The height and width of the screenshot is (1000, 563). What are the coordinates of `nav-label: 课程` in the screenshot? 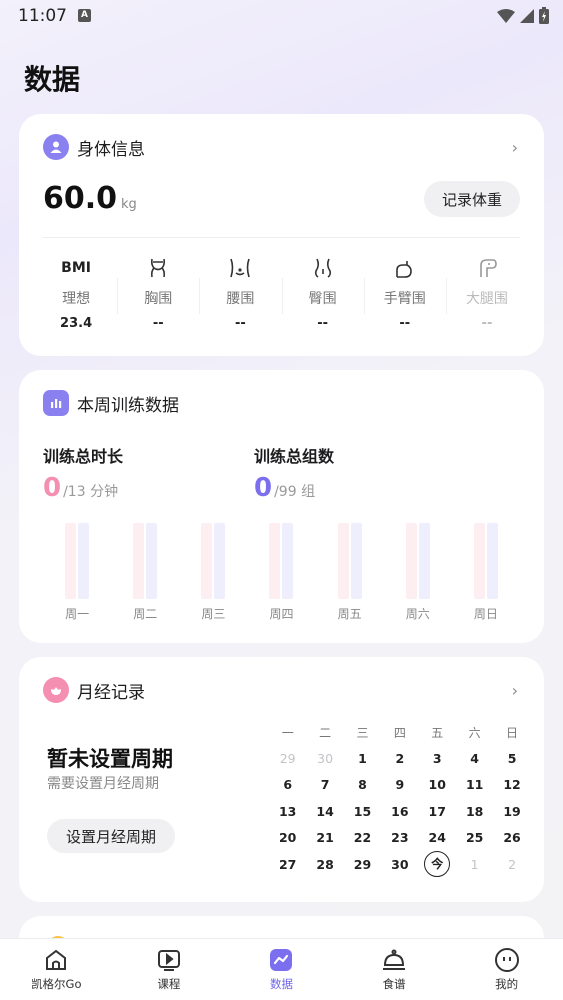 It's located at (169, 984).